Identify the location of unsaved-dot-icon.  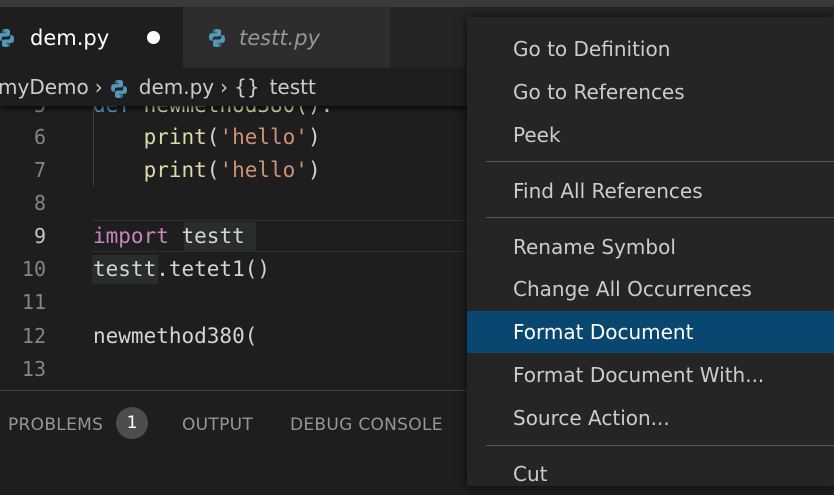
(153, 37).